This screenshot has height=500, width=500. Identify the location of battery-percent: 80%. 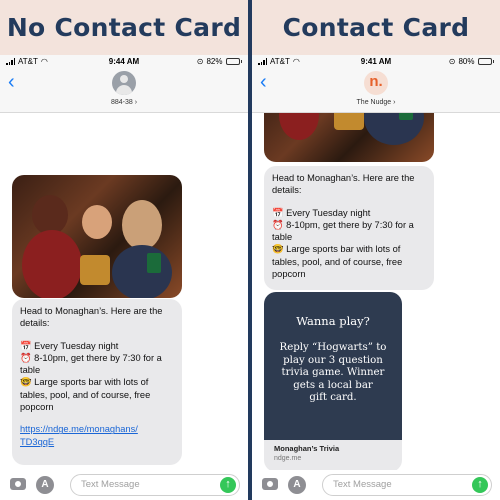
(466, 61).